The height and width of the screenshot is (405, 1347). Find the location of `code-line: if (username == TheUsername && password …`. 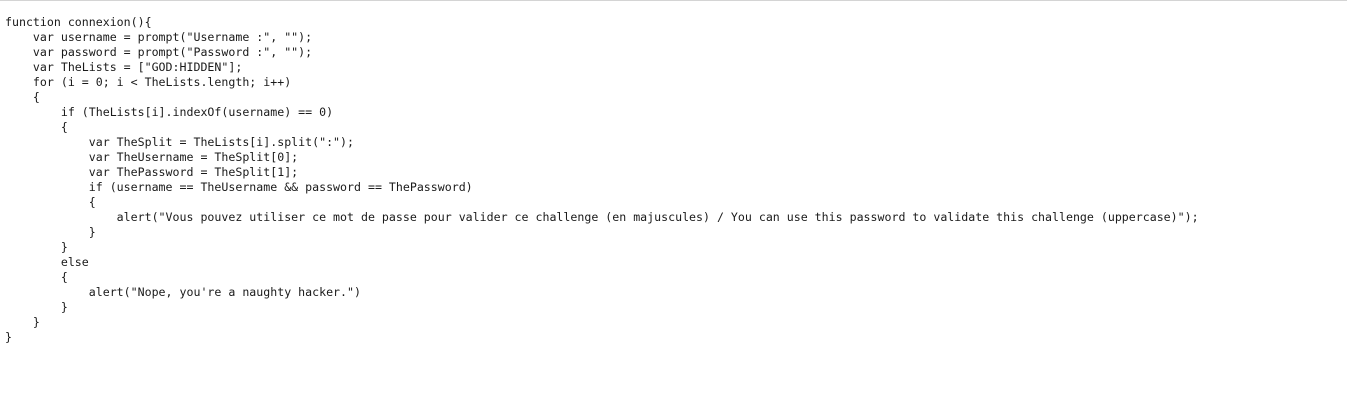

code-line: if (username == TheUsername && password … is located at coordinates (239, 187).